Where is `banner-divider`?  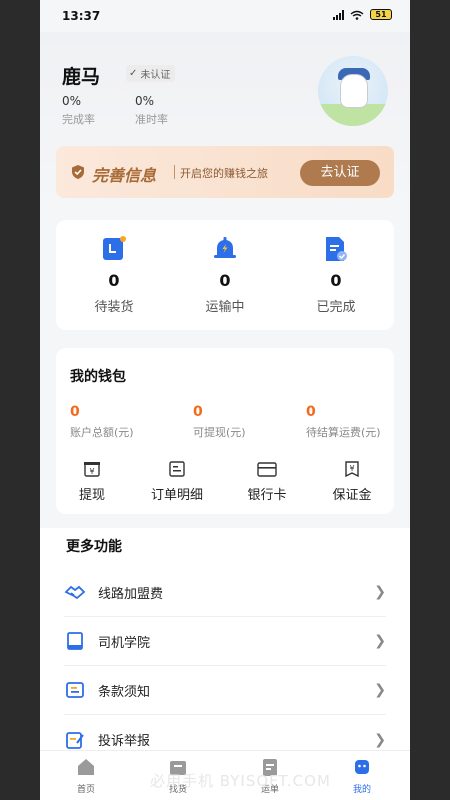
banner-divider is located at coordinates (174, 172).